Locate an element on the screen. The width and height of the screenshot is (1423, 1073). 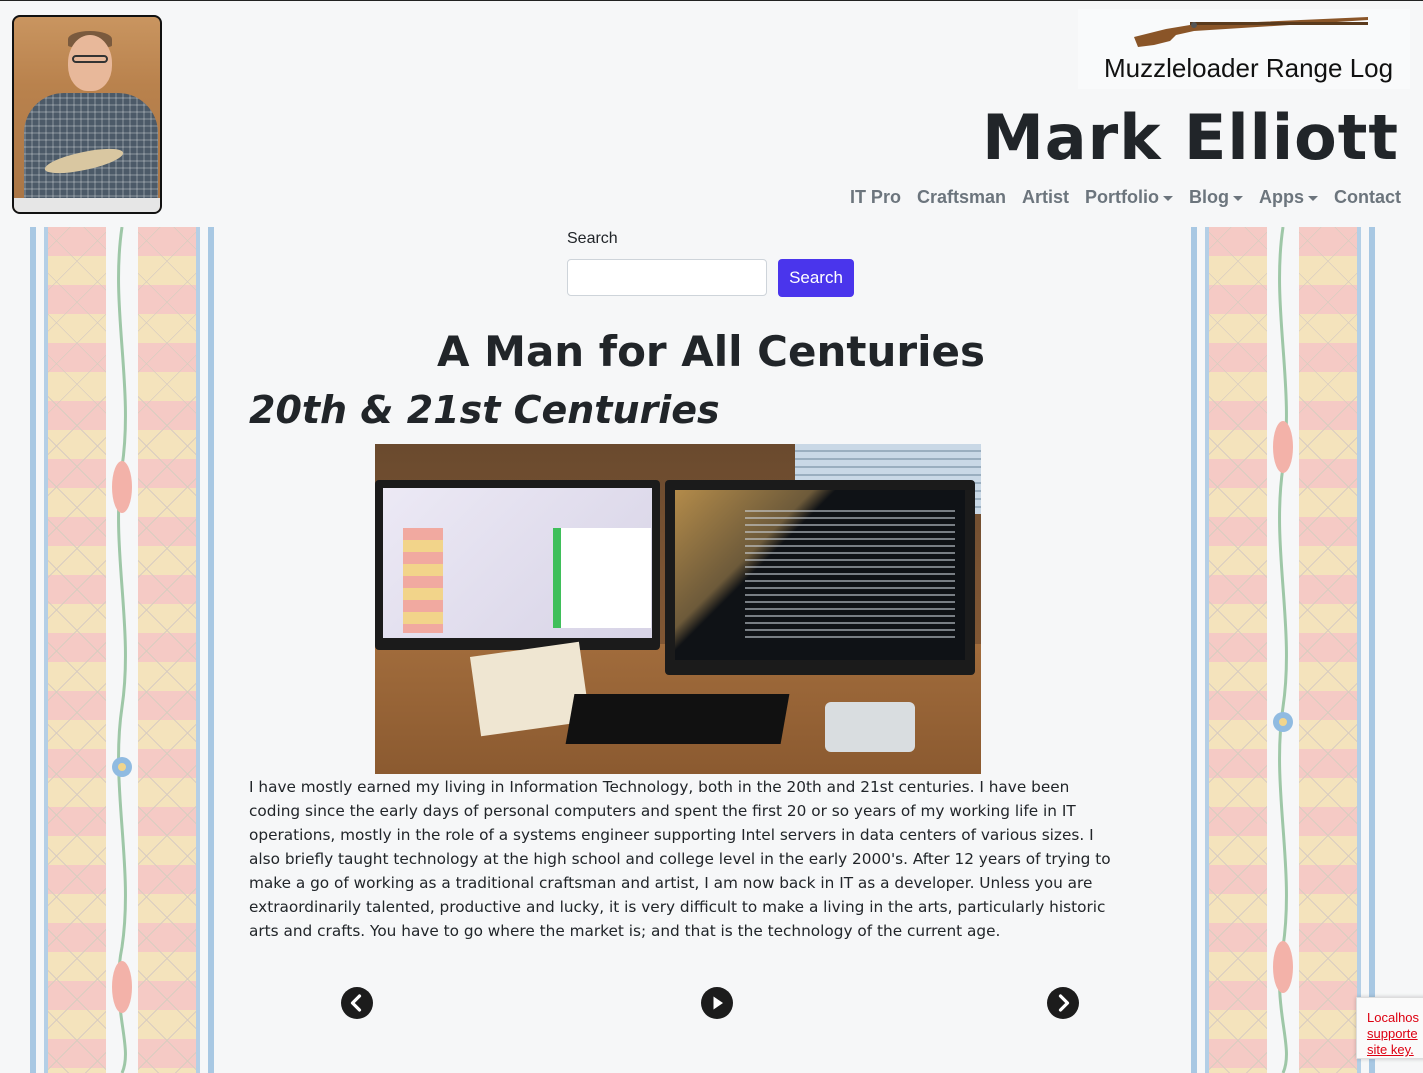
nav-label: Apps is located at coordinates (1281, 197).